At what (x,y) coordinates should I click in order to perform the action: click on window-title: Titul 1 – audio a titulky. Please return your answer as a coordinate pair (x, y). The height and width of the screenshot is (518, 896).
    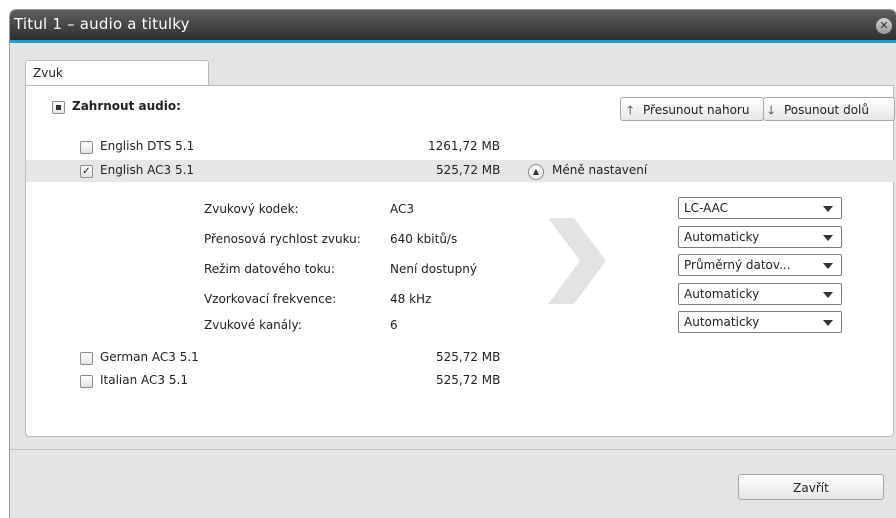
    Looking at the image, I should click on (102, 24).